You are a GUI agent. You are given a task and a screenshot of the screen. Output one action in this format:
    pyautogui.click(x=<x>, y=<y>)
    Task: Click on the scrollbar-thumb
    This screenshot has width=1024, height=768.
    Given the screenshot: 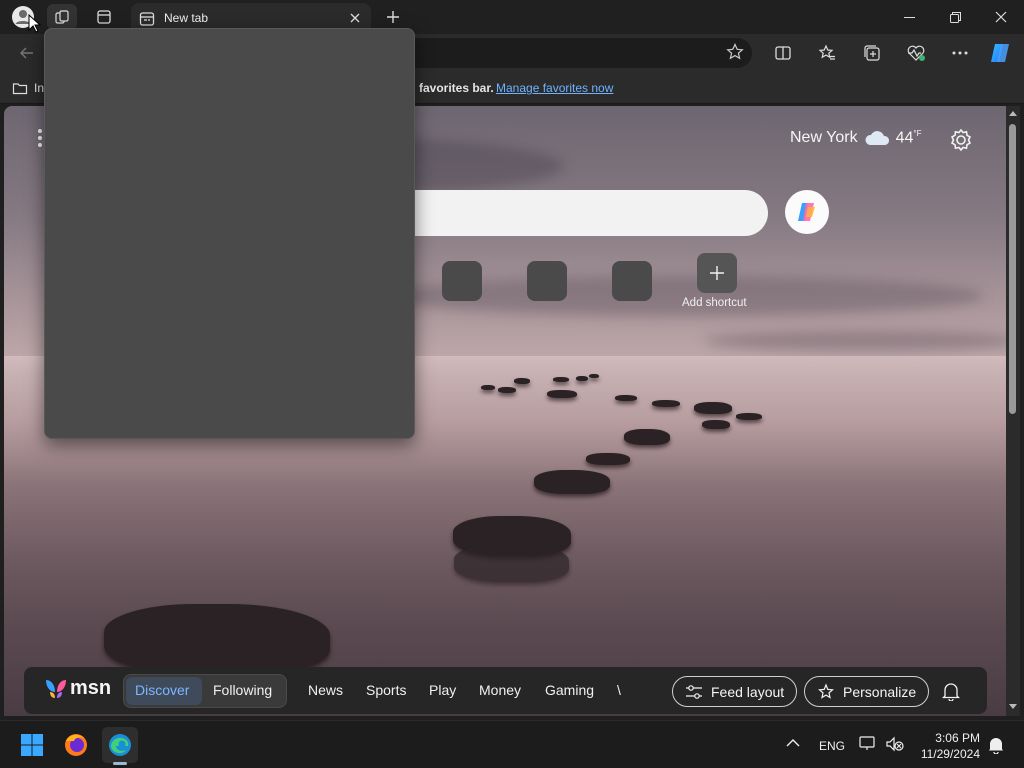 What is the action you would take?
    pyautogui.click(x=1012, y=269)
    